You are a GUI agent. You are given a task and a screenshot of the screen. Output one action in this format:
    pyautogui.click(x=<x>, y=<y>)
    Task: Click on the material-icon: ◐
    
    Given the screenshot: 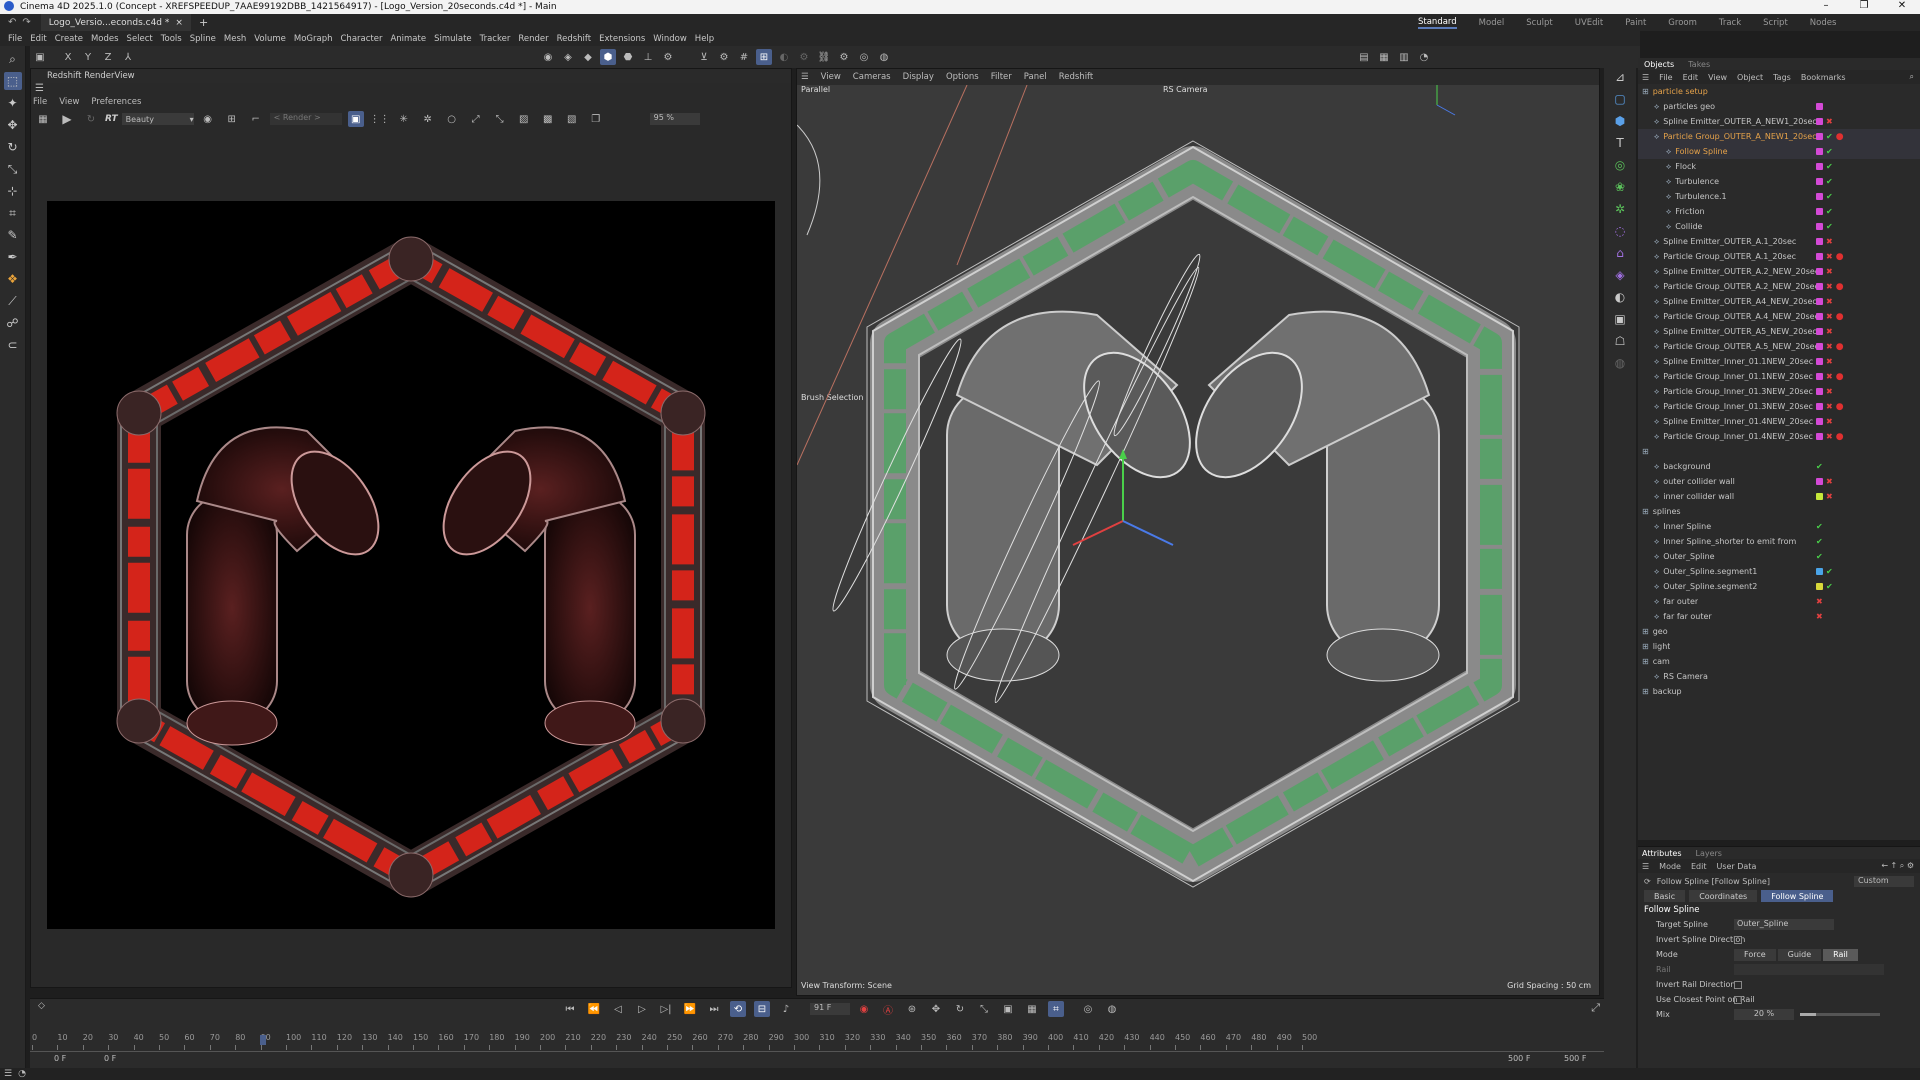 What is the action you would take?
    pyautogui.click(x=1620, y=297)
    